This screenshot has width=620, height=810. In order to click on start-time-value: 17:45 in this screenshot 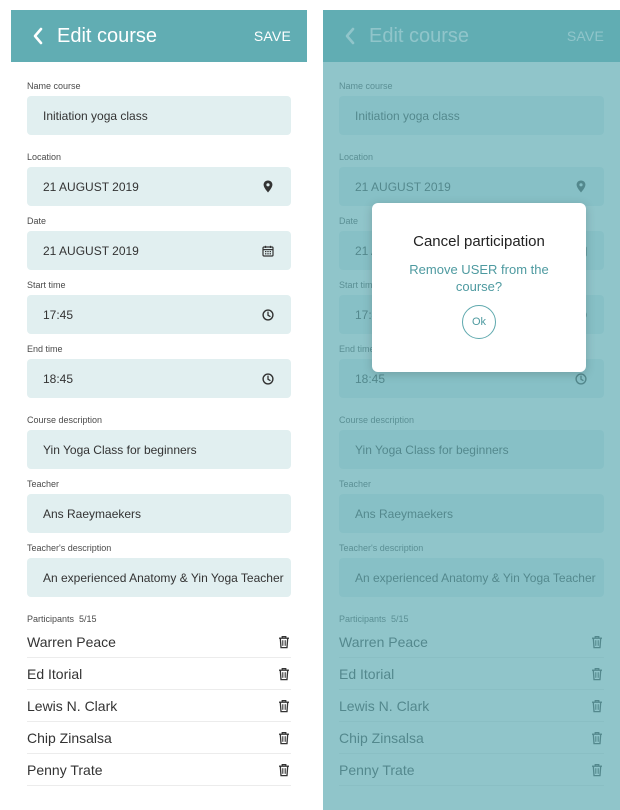, I will do `click(58, 314)`.